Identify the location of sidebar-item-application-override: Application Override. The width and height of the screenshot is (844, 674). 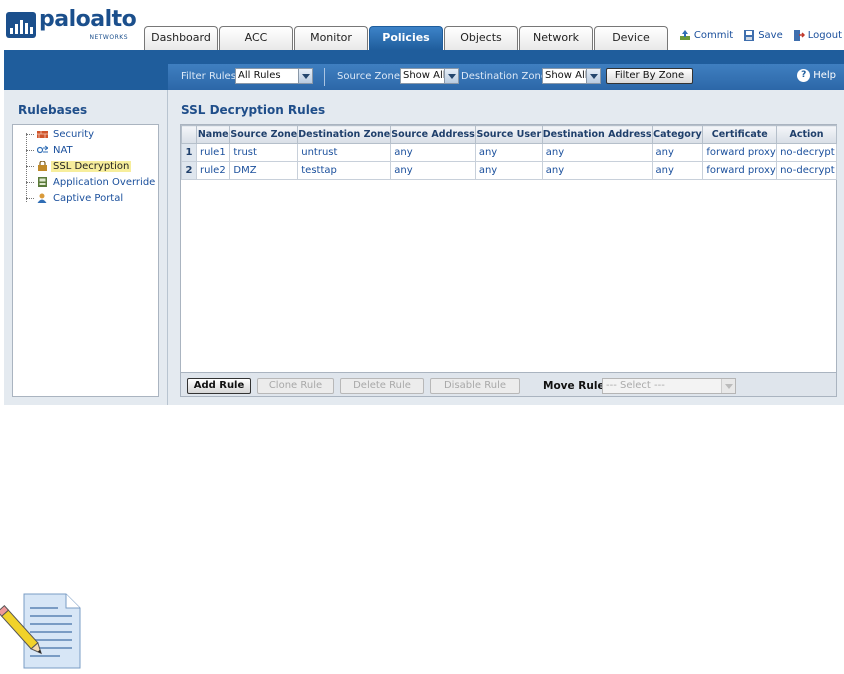
(91, 182).